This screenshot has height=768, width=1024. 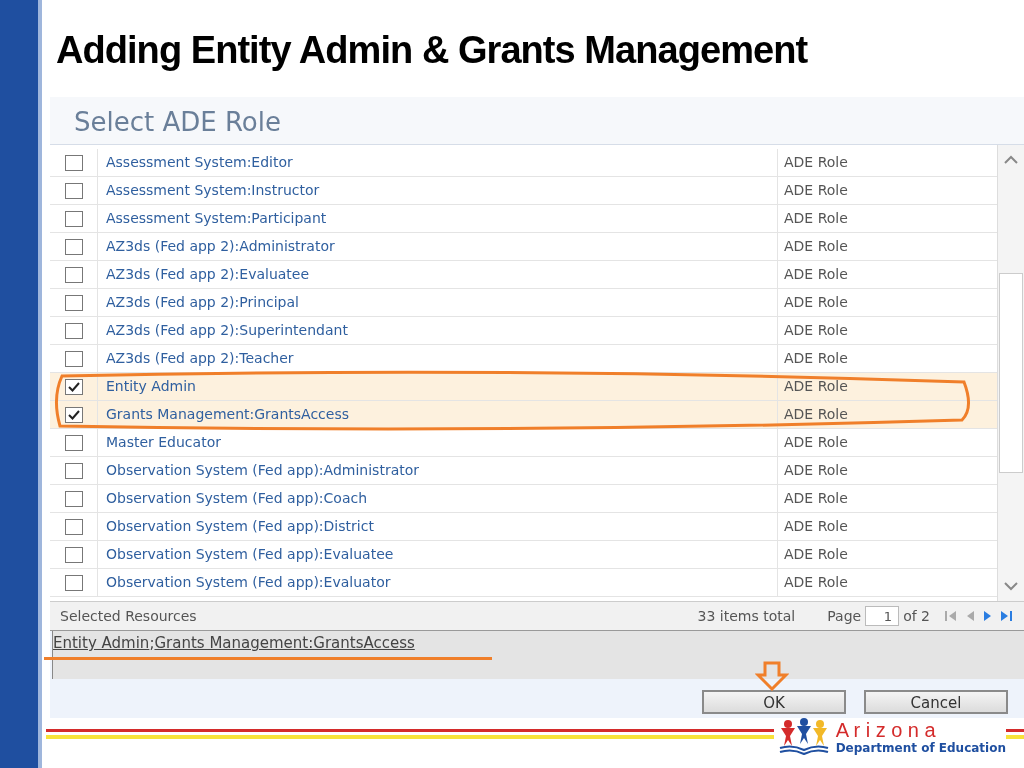 What do you see at coordinates (213, 190) in the screenshot?
I see `role-name: Assessment System:Instructor` at bounding box center [213, 190].